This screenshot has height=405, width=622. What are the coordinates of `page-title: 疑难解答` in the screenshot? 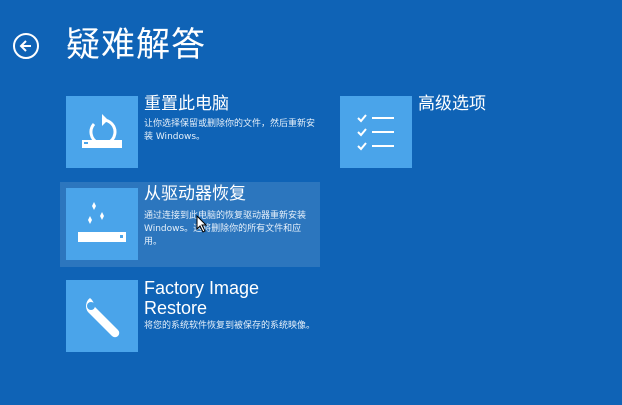 It's located at (136, 45).